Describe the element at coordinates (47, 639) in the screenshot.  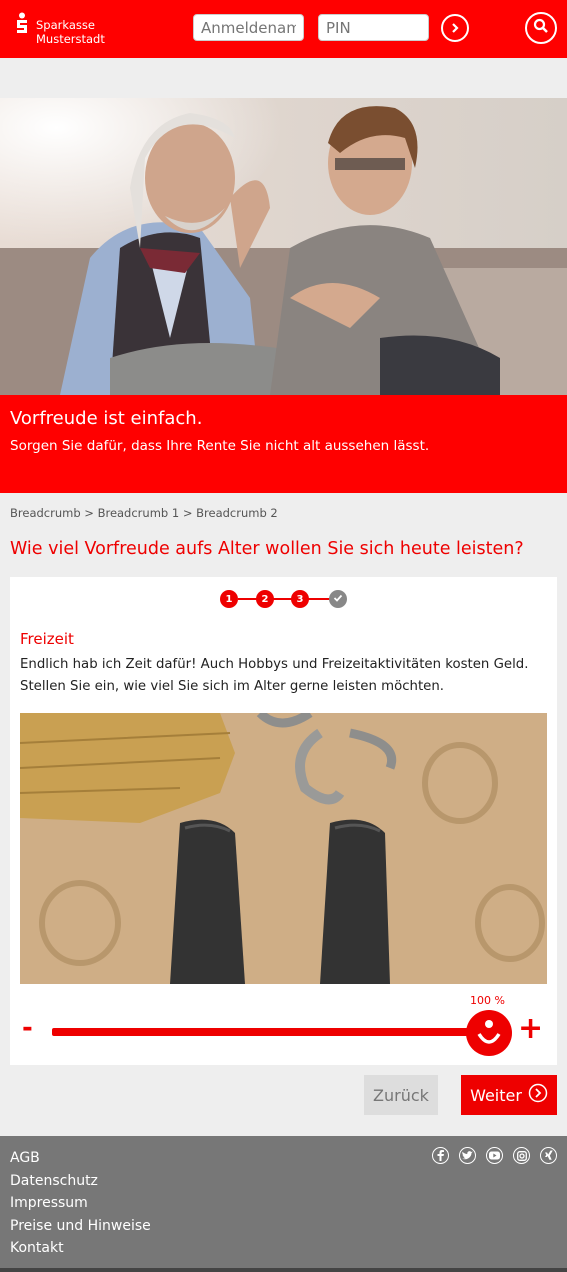
I see `section-title: Freizeit` at that location.